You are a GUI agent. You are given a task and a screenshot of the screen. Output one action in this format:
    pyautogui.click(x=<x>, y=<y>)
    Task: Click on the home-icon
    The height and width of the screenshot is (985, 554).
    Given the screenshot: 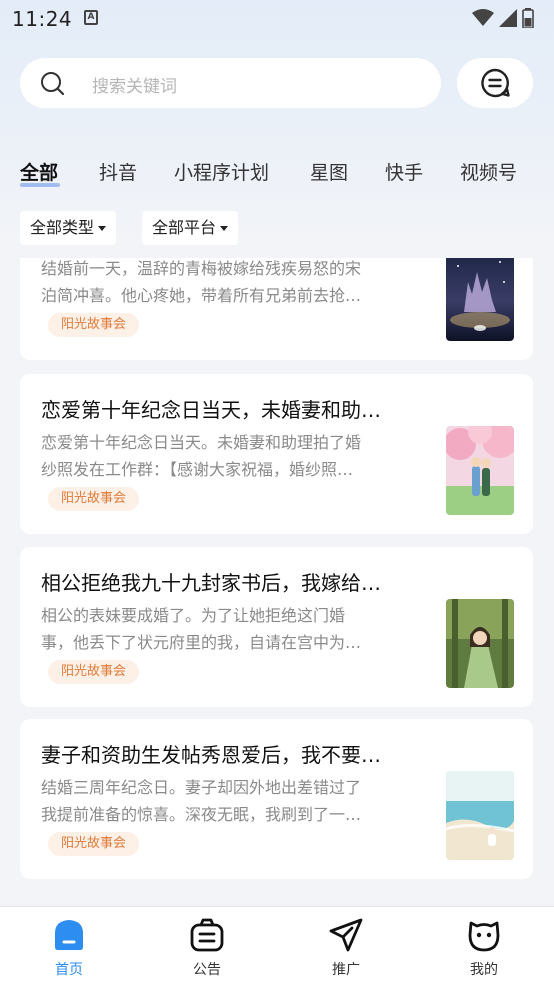 What is the action you would take?
    pyautogui.click(x=69, y=935)
    